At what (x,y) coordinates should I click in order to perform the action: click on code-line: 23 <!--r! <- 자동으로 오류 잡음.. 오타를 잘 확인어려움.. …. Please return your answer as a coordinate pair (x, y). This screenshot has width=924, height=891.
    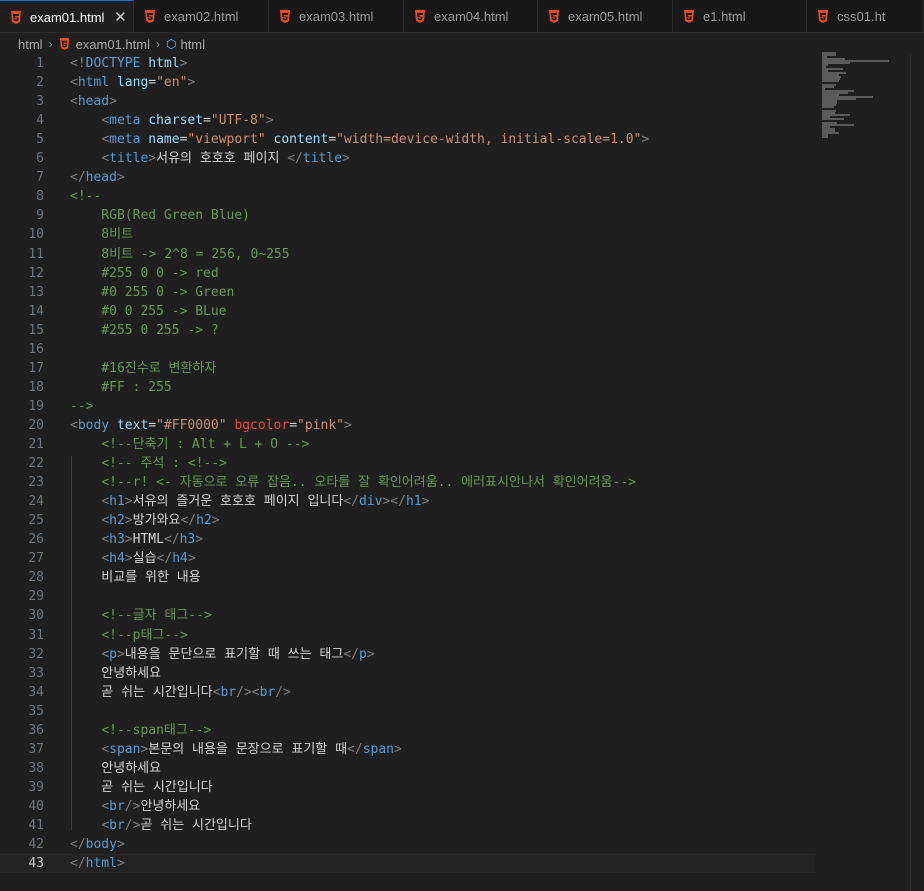
    Looking at the image, I should click on (407, 482).